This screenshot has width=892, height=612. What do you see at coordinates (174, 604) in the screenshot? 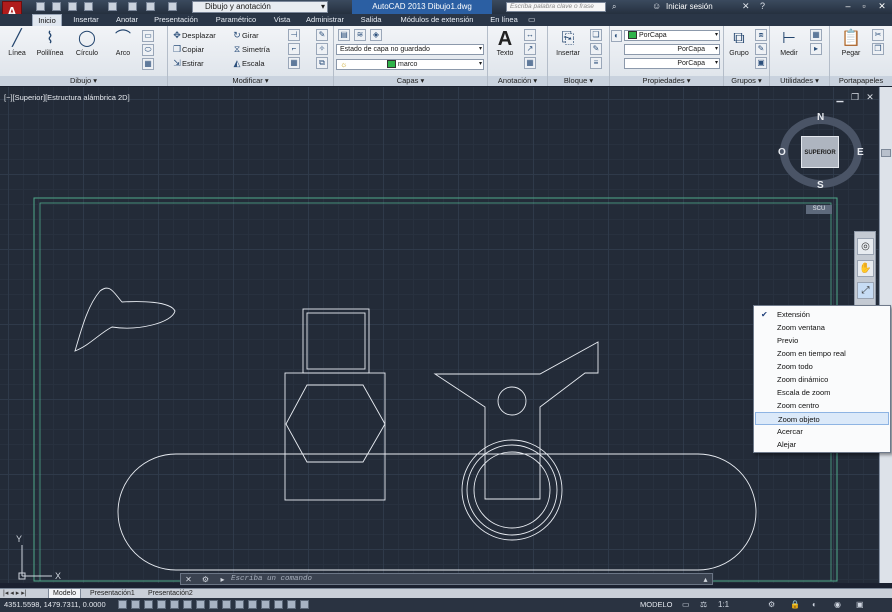
I see `polar-toggle` at bounding box center [174, 604].